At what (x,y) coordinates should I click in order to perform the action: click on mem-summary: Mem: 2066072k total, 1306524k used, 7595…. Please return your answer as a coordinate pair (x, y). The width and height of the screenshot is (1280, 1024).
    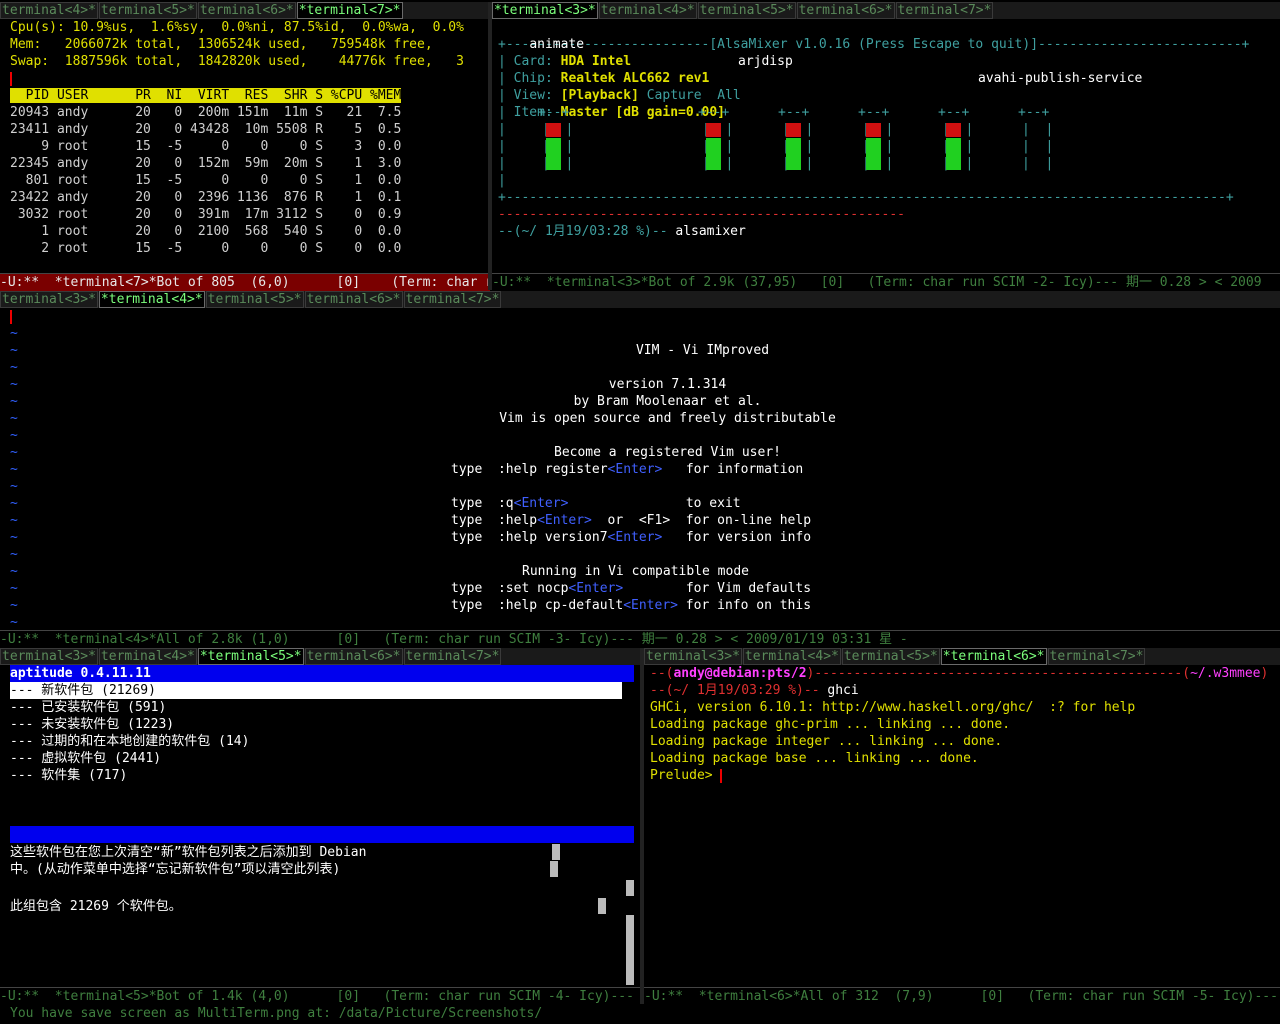
    Looking at the image, I should click on (221, 44).